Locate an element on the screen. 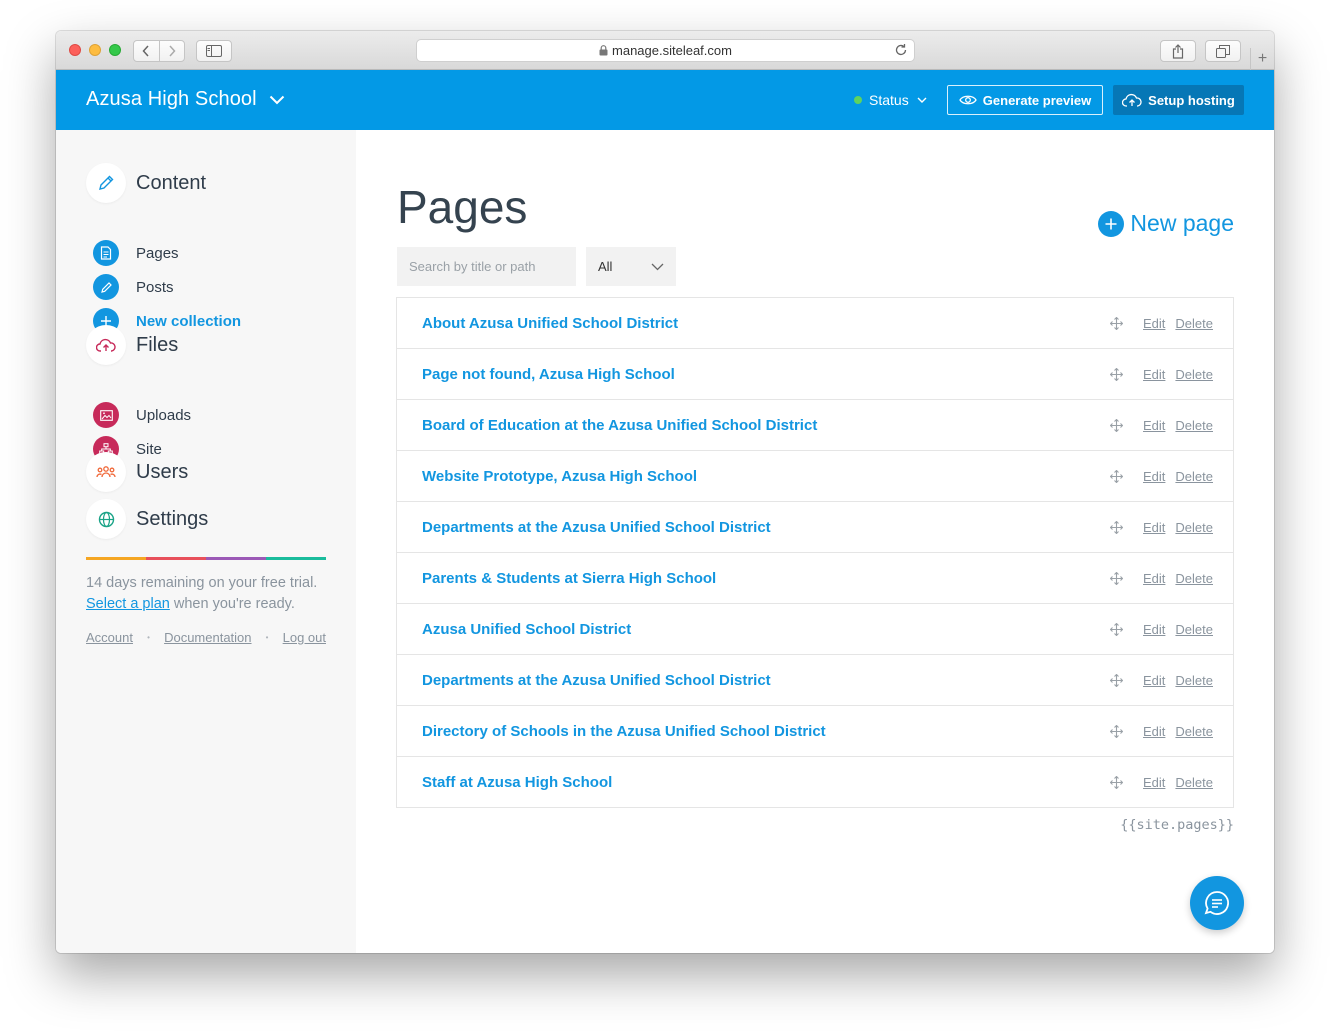  sidebar-icon is located at coordinates (214, 51).